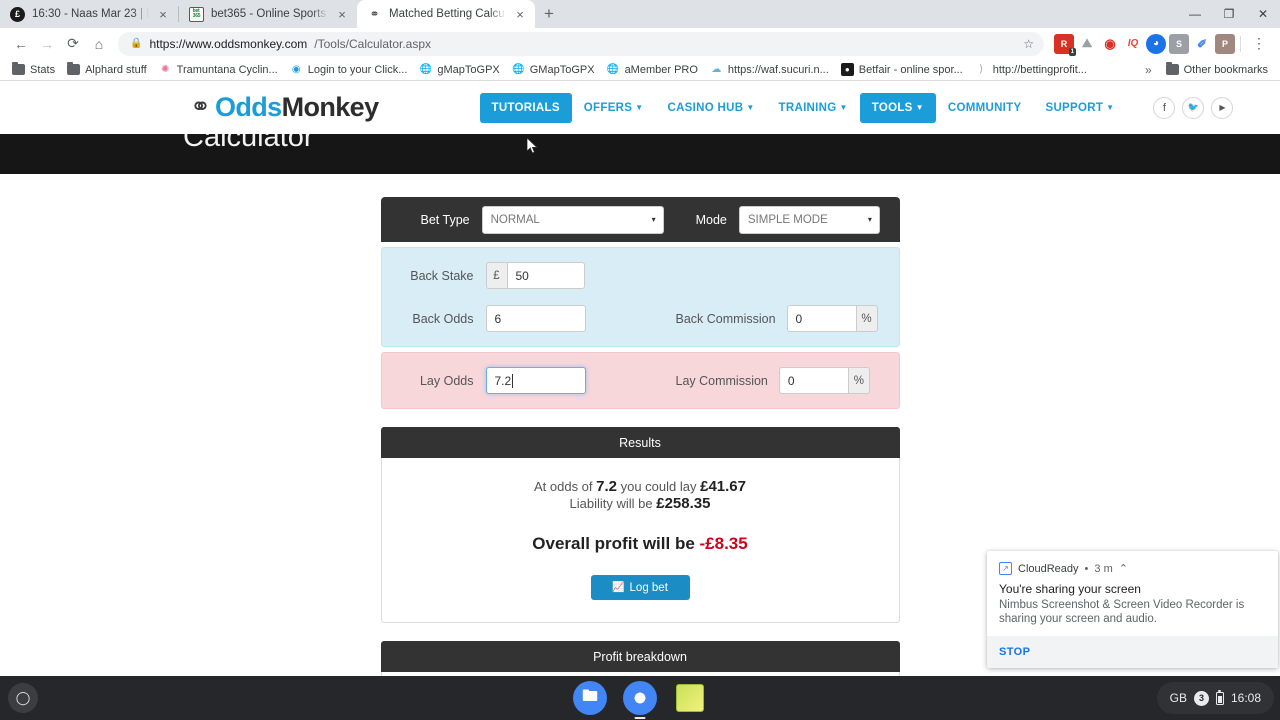 Image resolution: width=1280 pixels, height=720 pixels. What do you see at coordinates (535, 318) in the screenshot?
I see `back-odds-input: 6` at bounding box center [535, 318].